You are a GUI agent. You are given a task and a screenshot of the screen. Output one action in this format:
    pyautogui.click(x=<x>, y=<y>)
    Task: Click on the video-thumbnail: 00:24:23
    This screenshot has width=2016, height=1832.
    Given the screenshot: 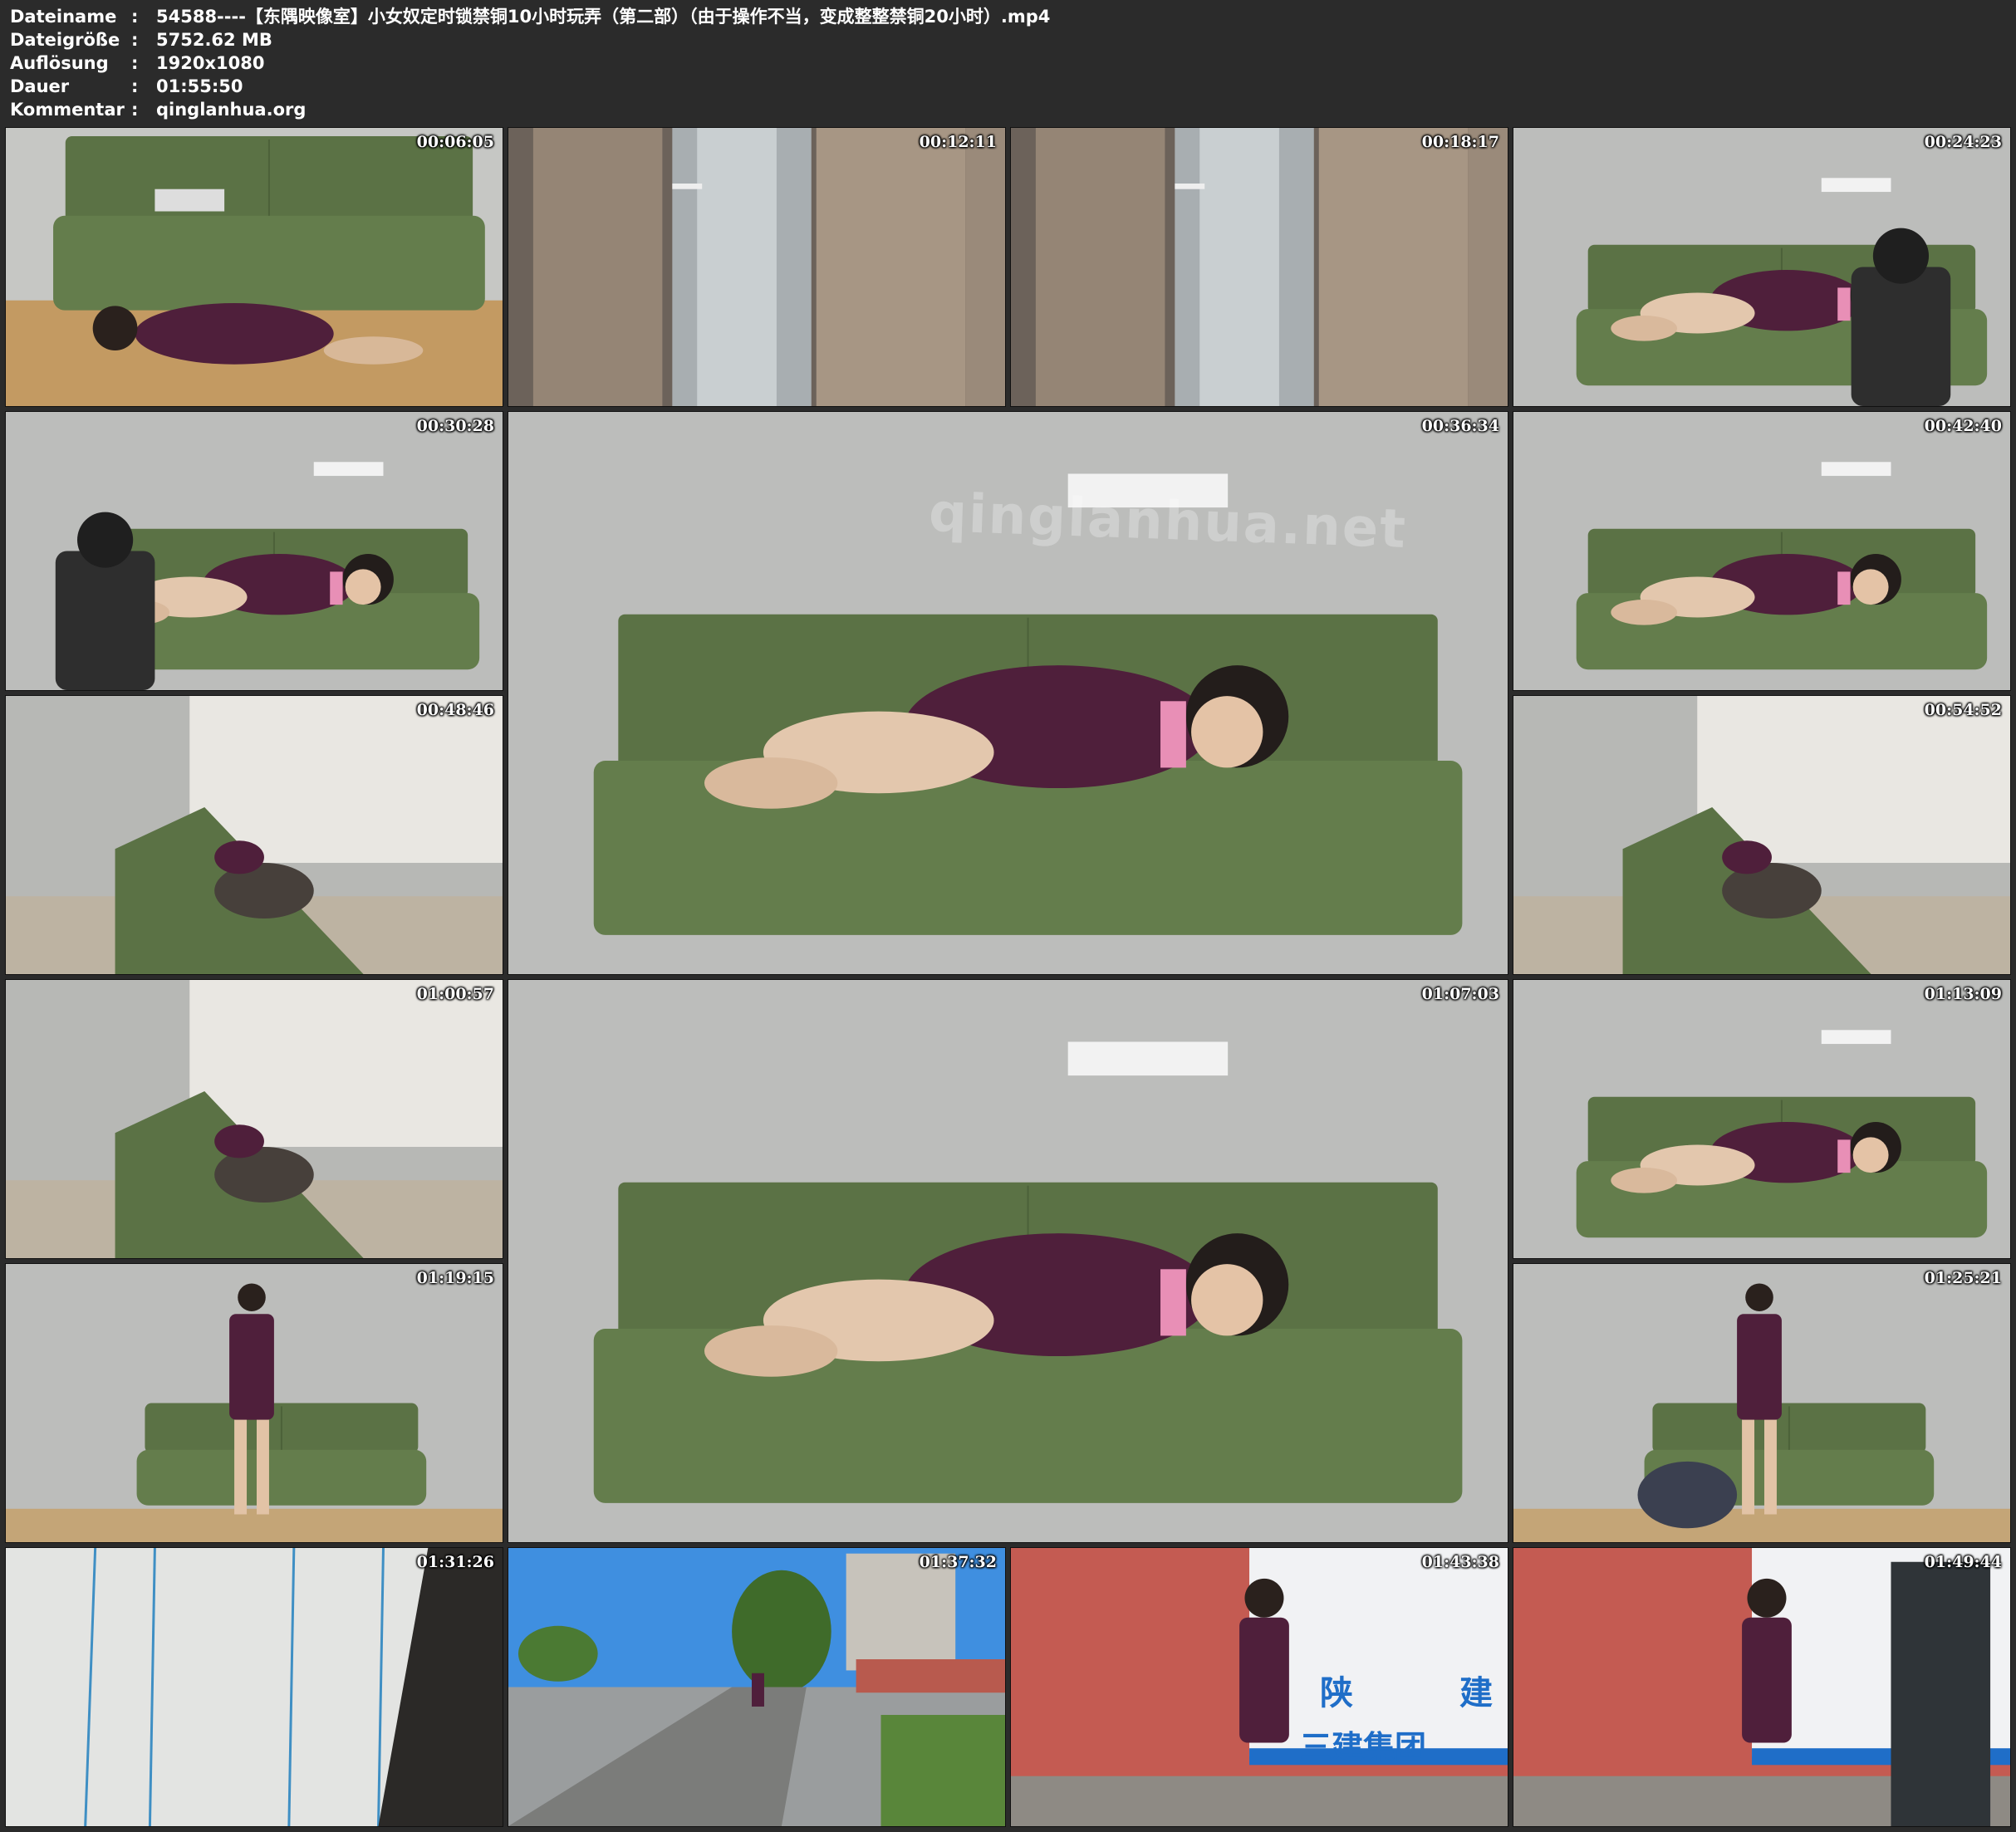 What is the action you would take?
    pyautogui.click(x=1762, y=267)
    